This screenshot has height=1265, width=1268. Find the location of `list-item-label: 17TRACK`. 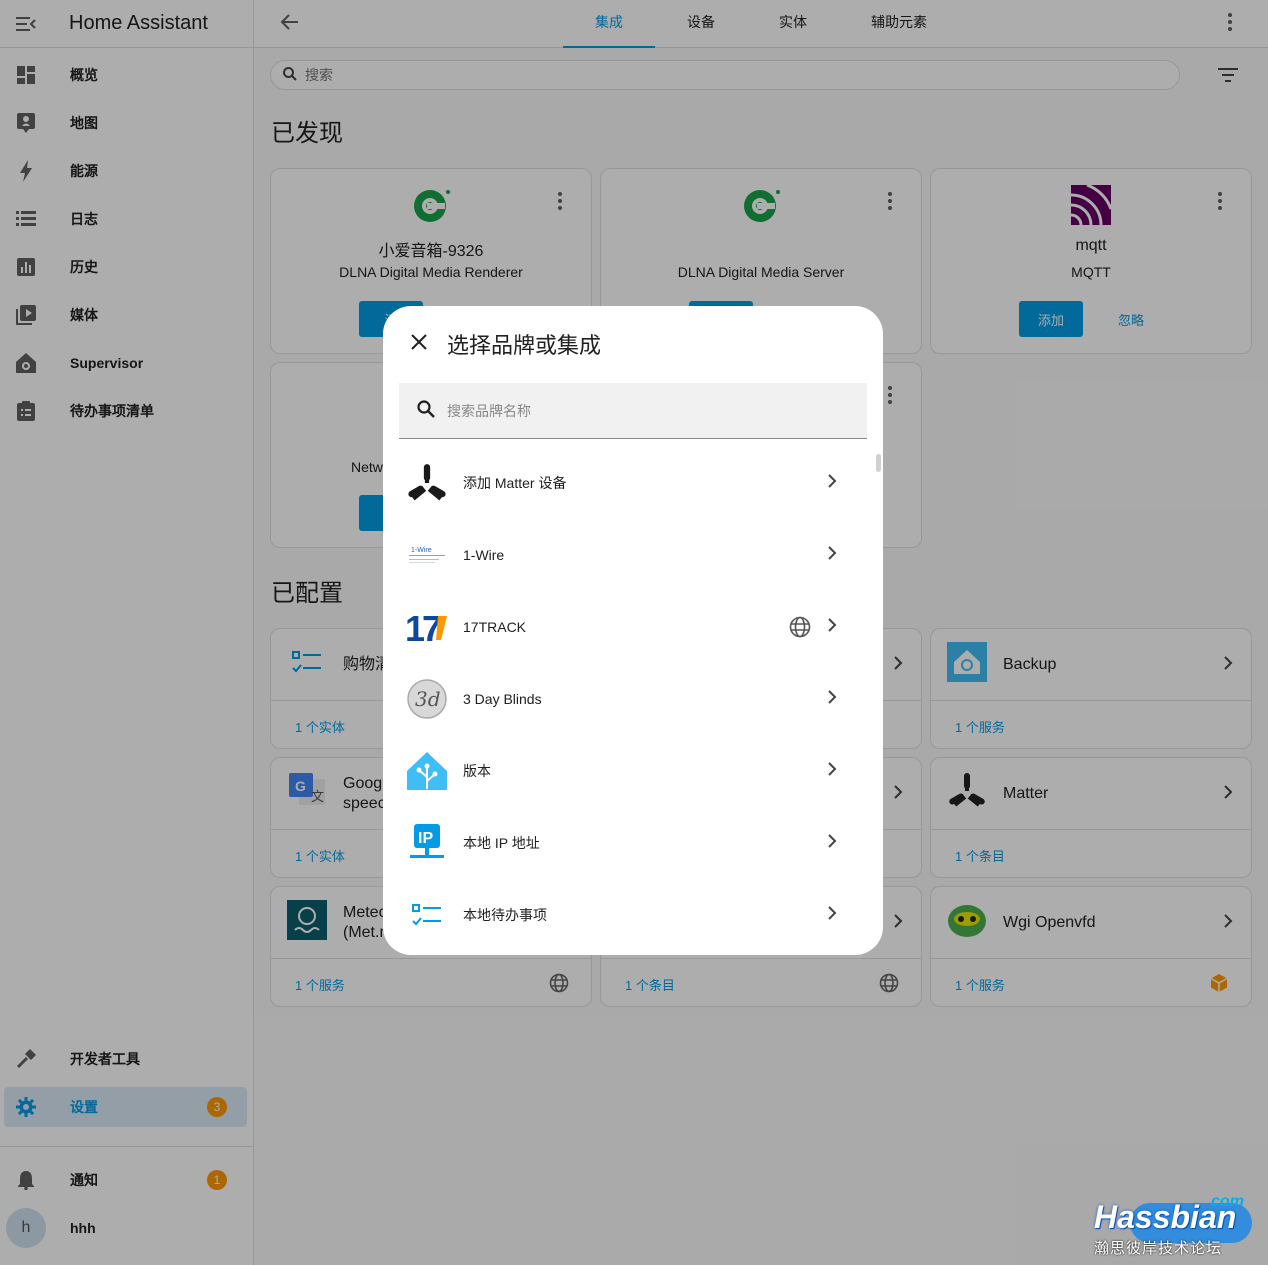

list-item-label: 17TRACK is located at coordinates (495, 627).